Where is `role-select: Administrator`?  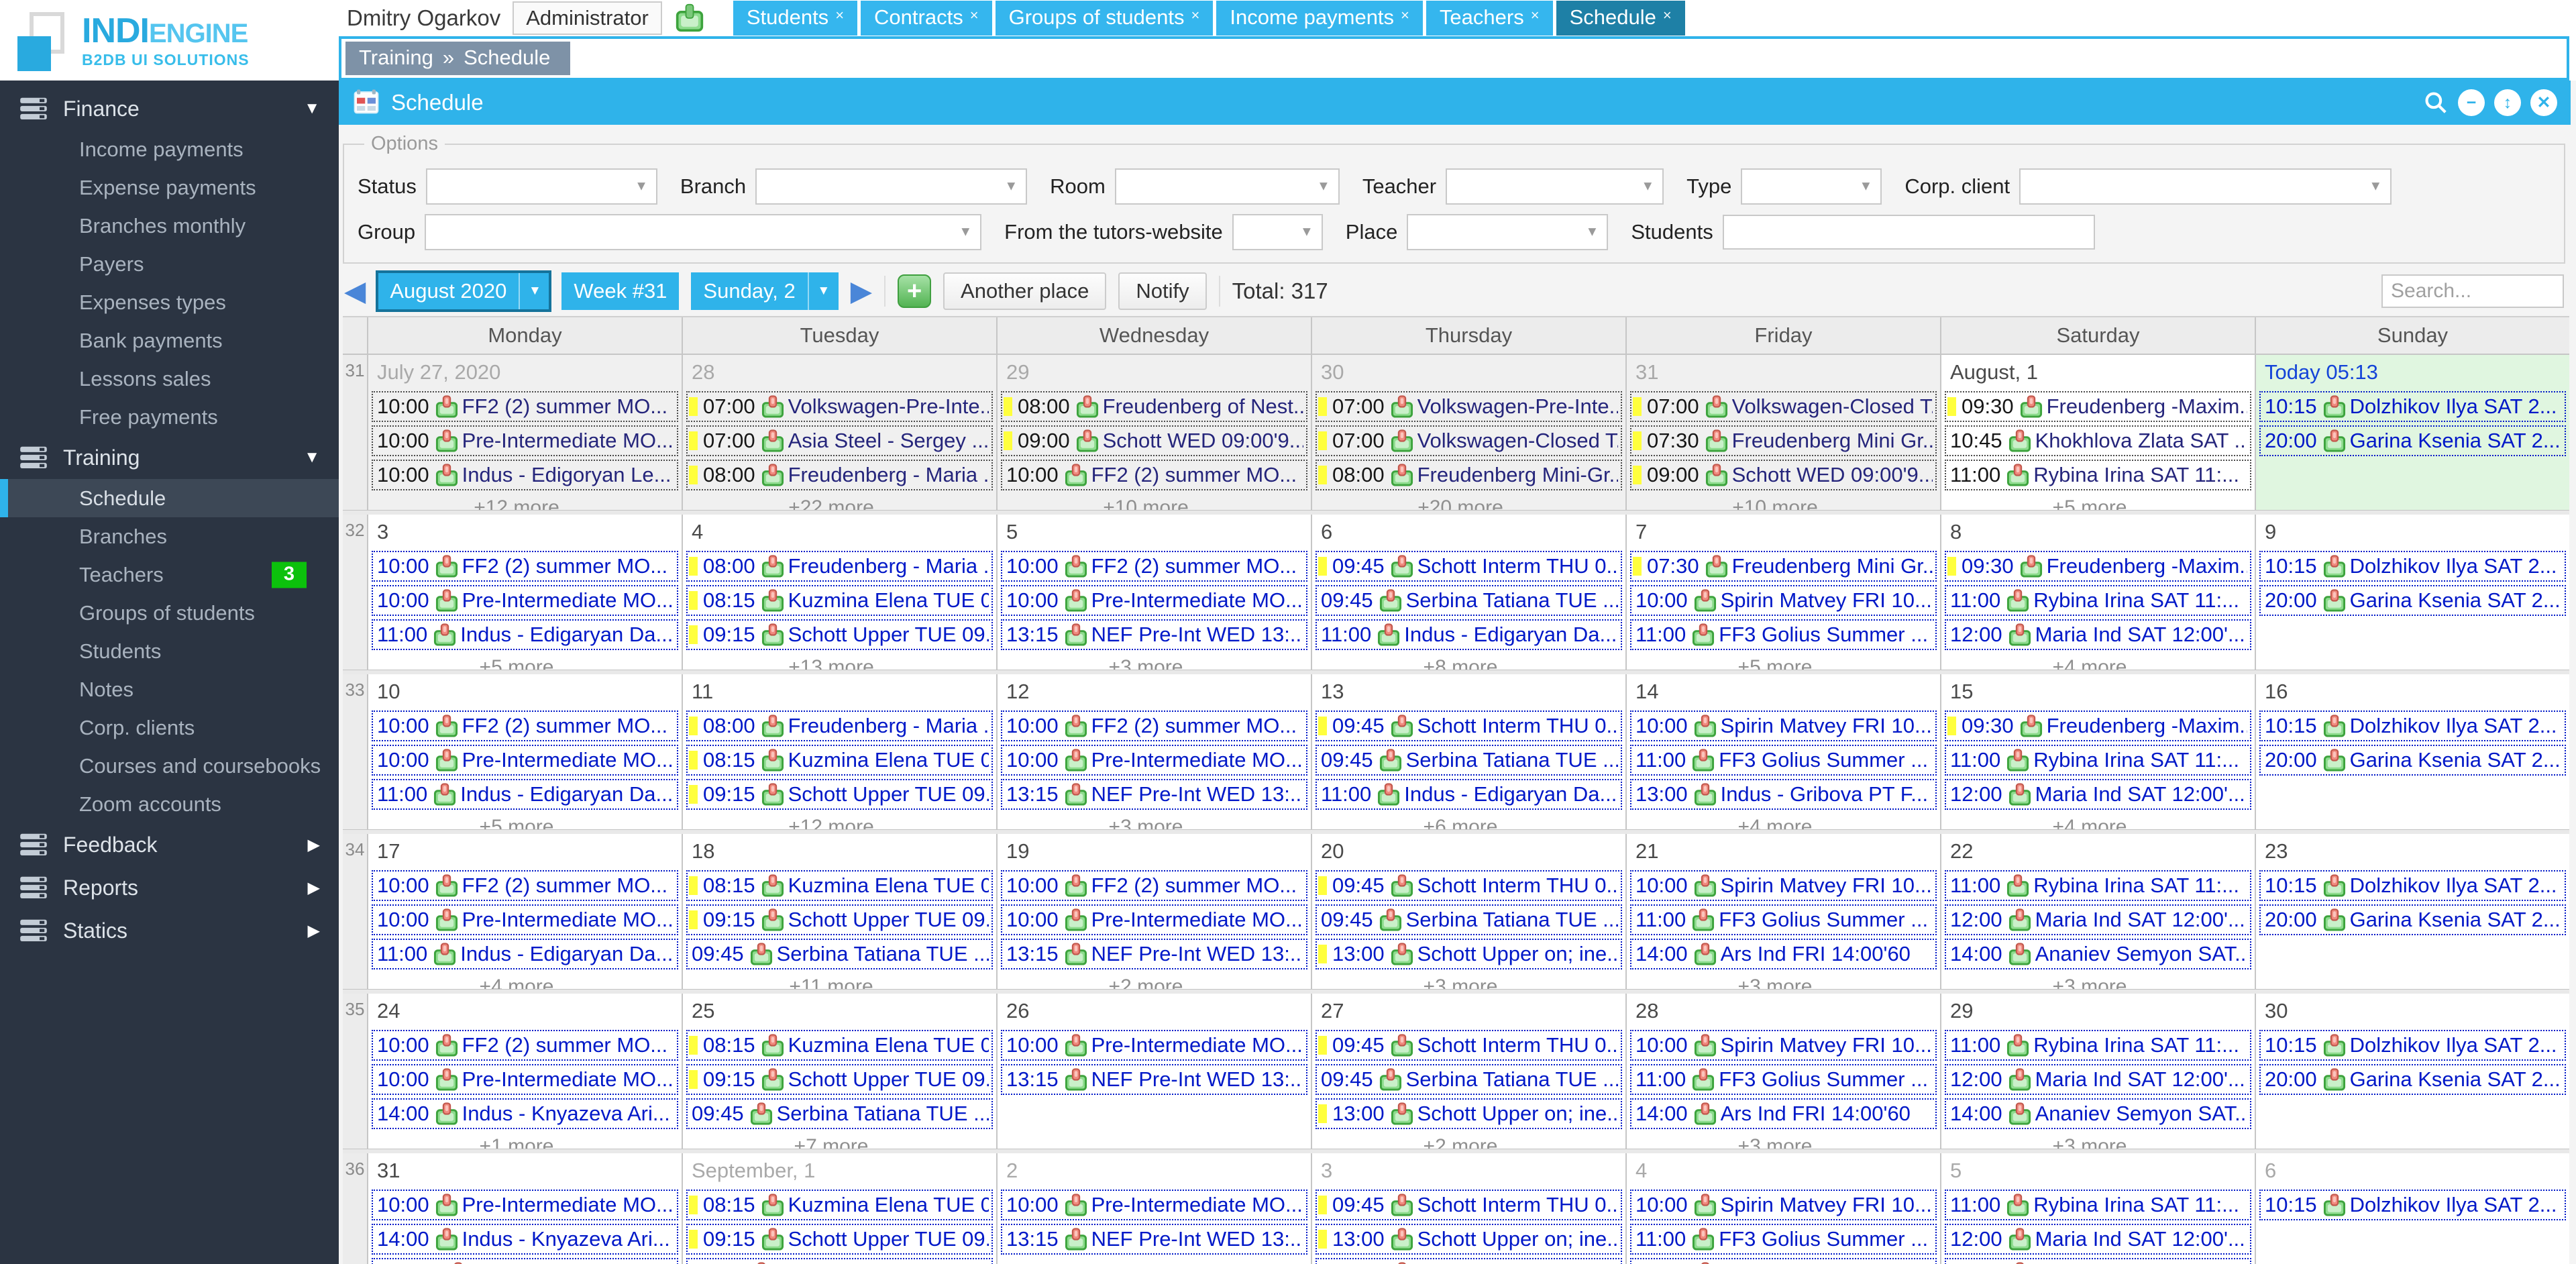
role-select: Administrator is located at coordinates (587, 18).